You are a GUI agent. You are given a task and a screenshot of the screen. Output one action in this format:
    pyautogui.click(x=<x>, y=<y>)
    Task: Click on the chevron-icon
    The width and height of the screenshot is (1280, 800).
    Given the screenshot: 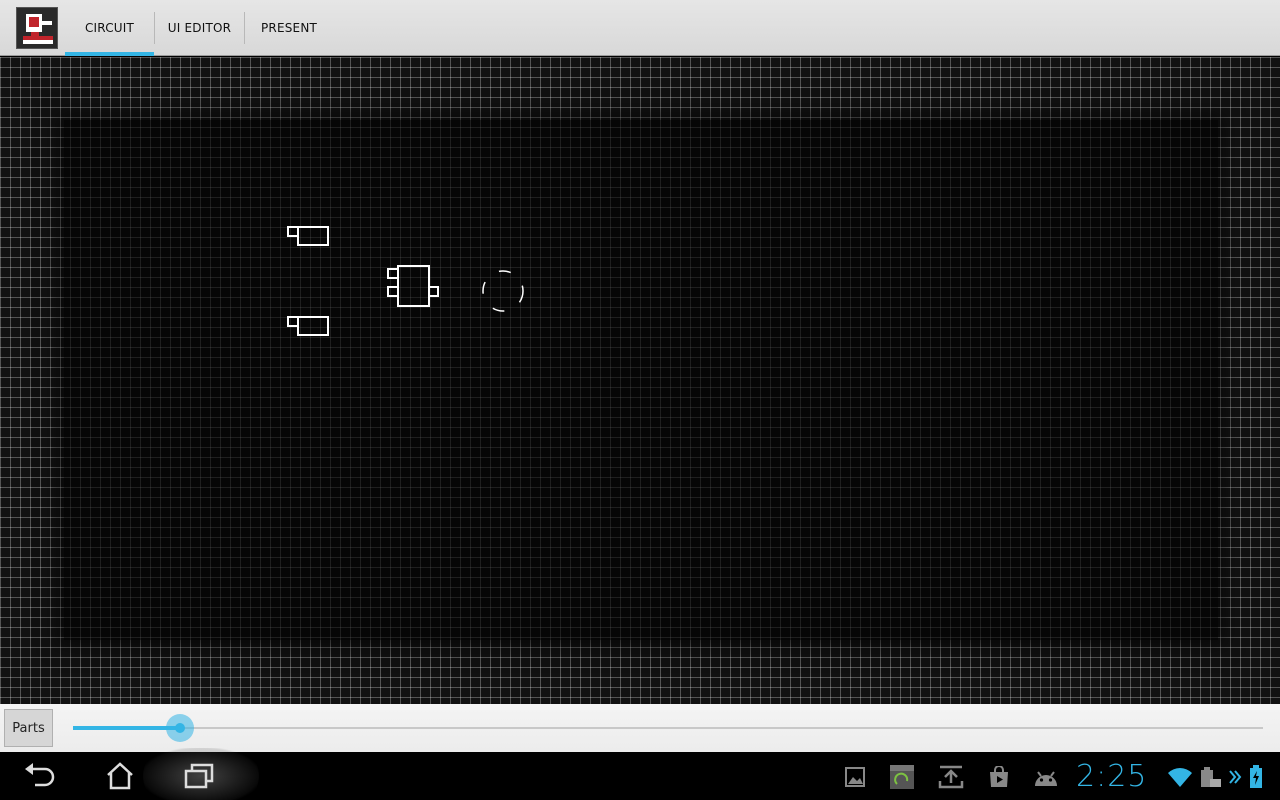 What is the action you would take?
    pyautogui.click(x=1235, y=777)
    